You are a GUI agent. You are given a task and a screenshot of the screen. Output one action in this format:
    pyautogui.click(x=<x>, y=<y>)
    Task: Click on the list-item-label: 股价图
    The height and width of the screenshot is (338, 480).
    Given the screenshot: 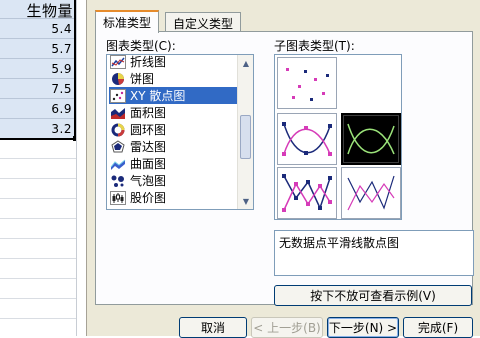 What is the action you would take?
    pyautogui.click(x=148, y=198)
    